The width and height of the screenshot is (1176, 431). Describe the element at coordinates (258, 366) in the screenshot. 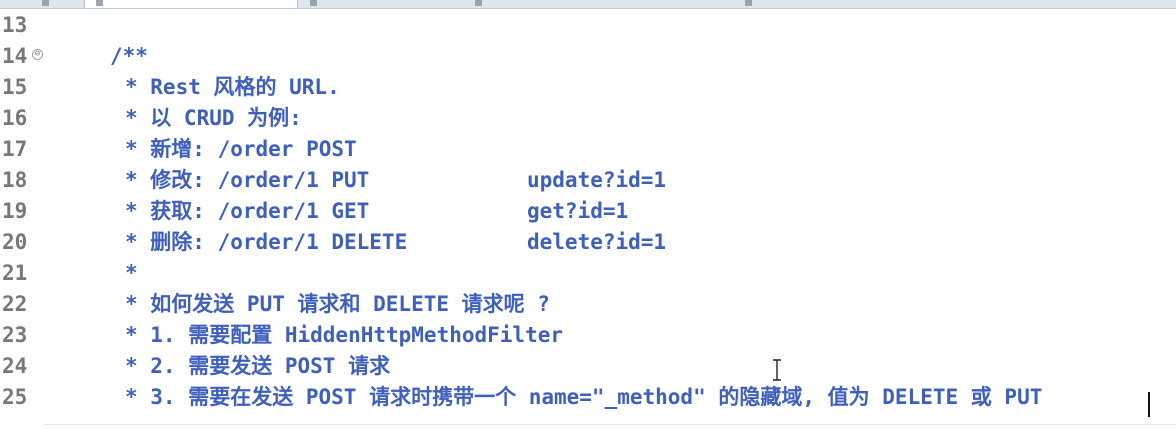

I see `comment-text: * 2. 需要发送 POST 请求` at that location.